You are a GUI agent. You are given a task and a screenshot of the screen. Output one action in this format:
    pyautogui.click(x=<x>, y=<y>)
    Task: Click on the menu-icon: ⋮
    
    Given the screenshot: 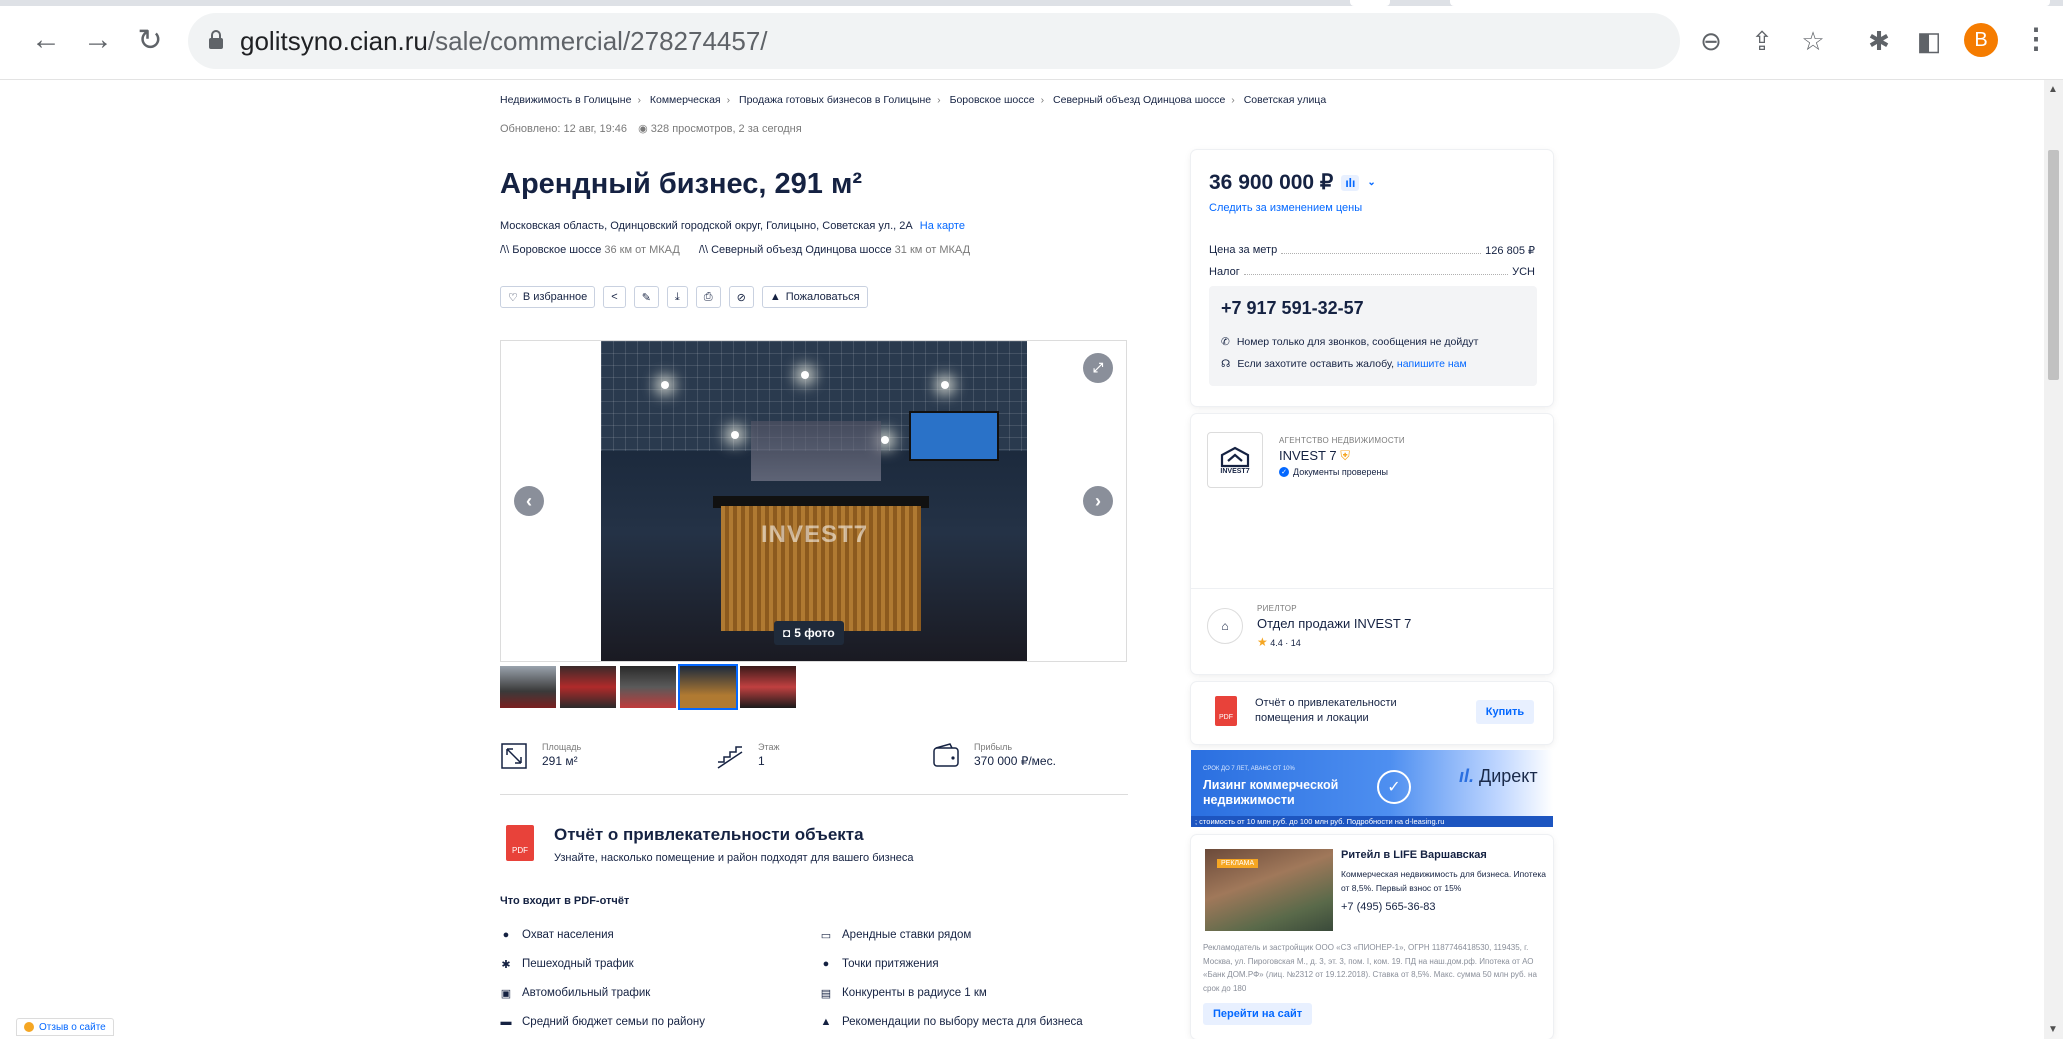 What is the action you would take?
    pyautogui.click(x=2036, y=38)
    